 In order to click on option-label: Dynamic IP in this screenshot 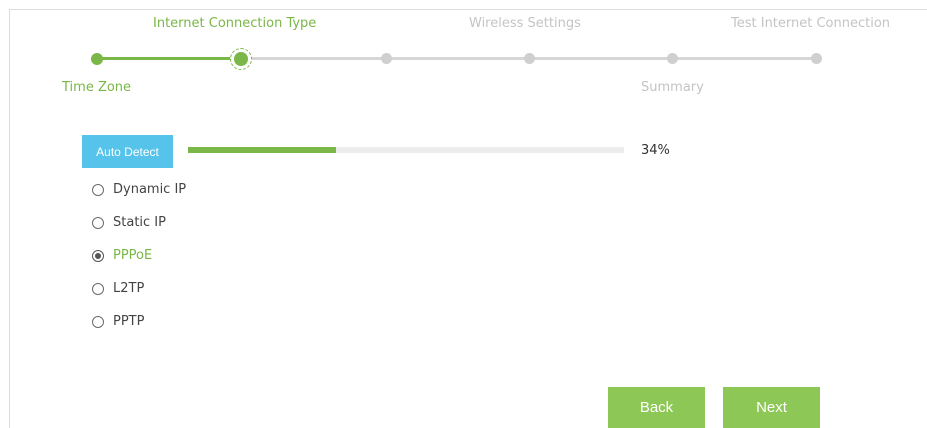, I will do `click(150, 189)`.